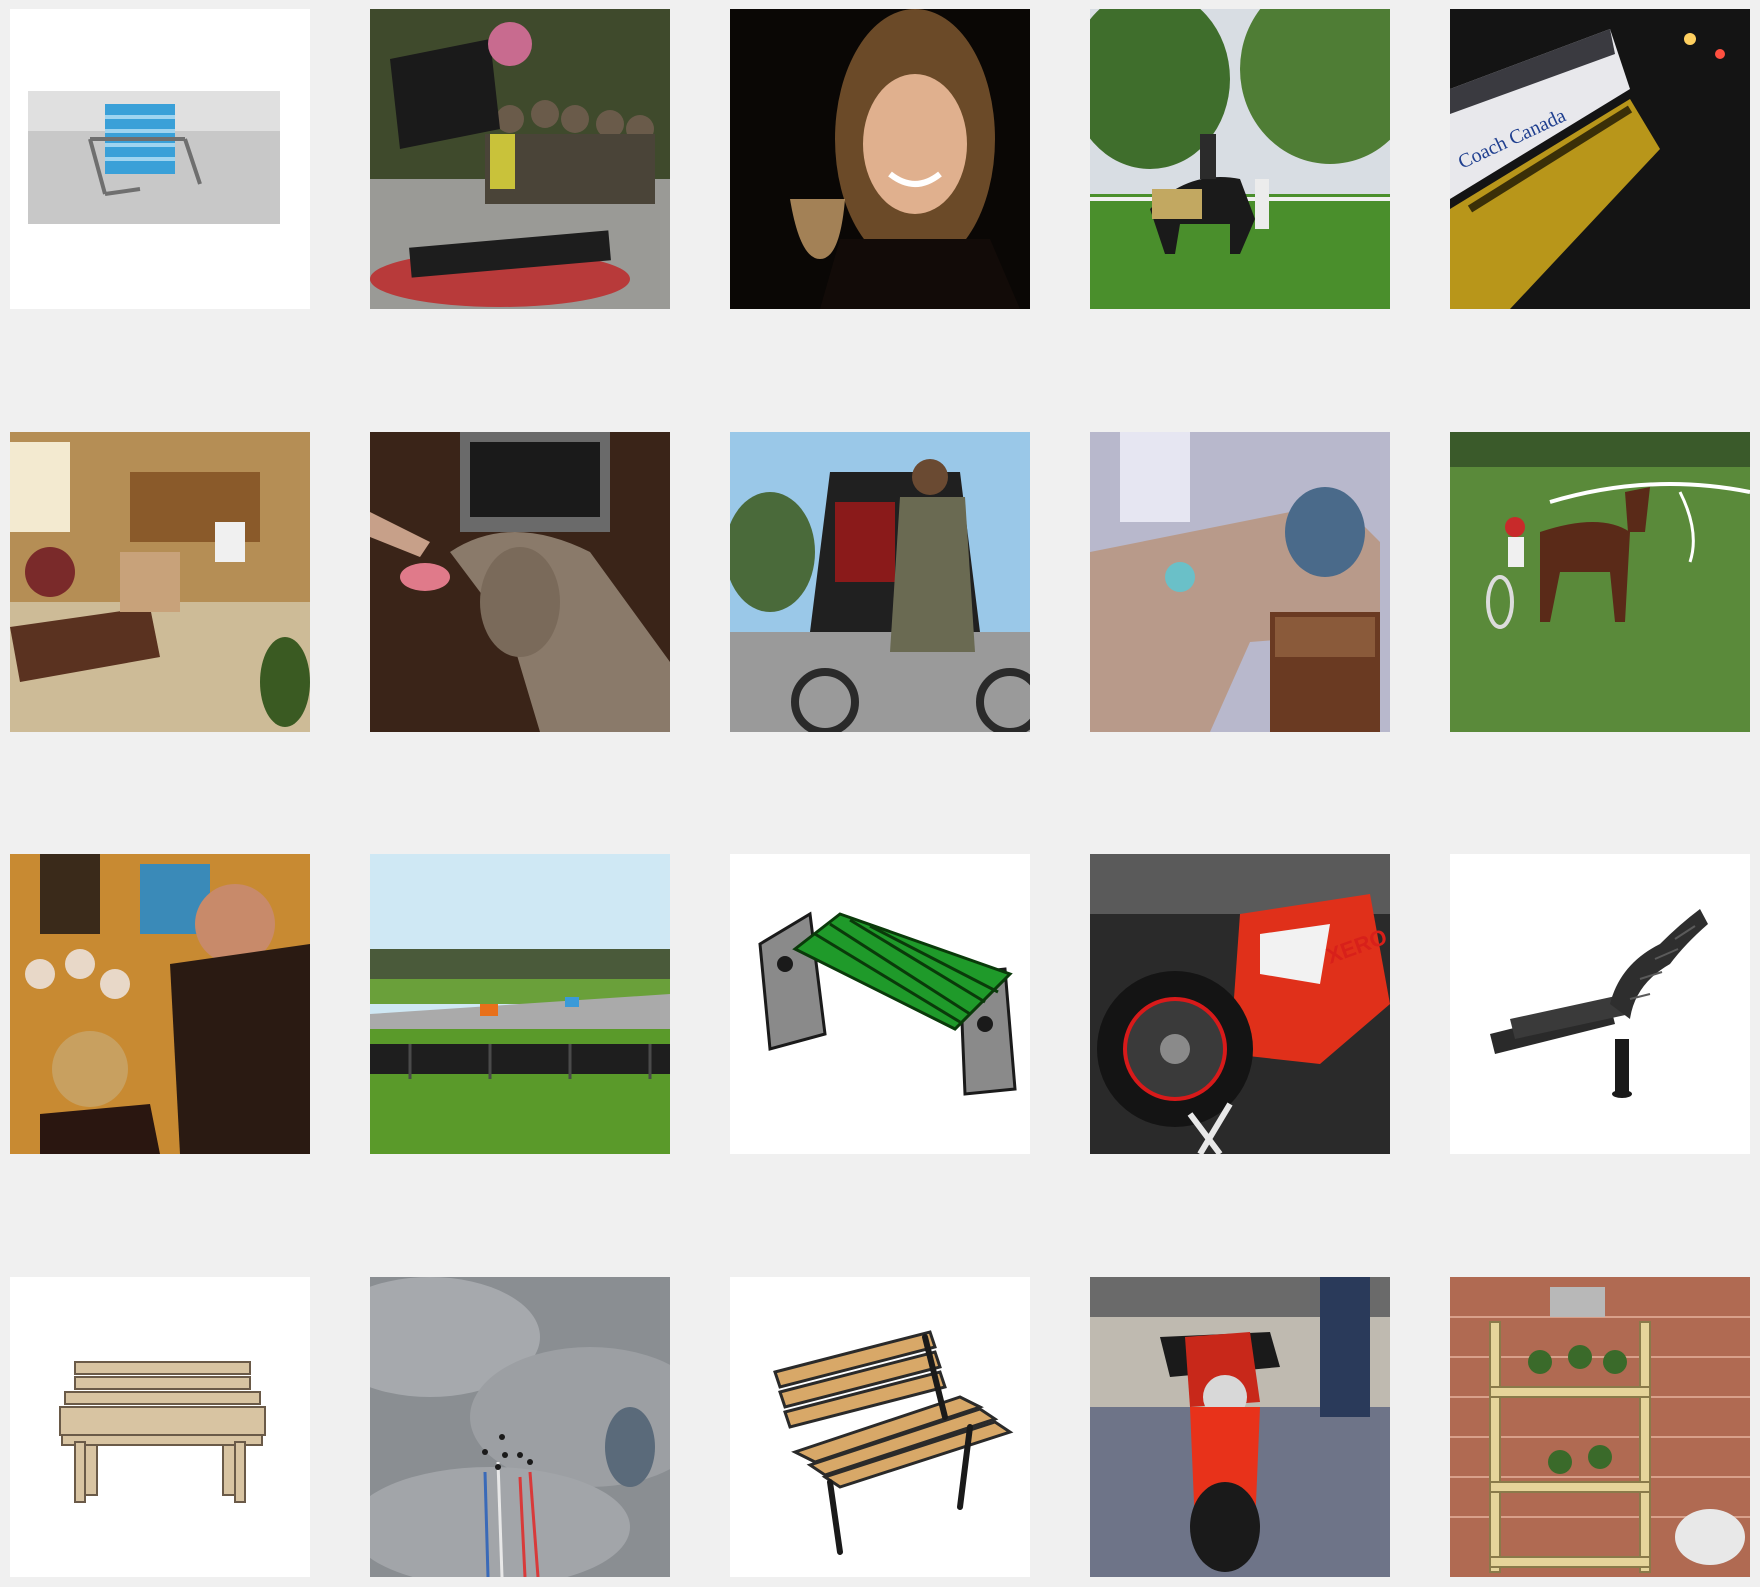 The height and width of the screenshot is (1587, 1760). I want to click on image-tile-buses-night: Coach Canada, so click(1600, 159).